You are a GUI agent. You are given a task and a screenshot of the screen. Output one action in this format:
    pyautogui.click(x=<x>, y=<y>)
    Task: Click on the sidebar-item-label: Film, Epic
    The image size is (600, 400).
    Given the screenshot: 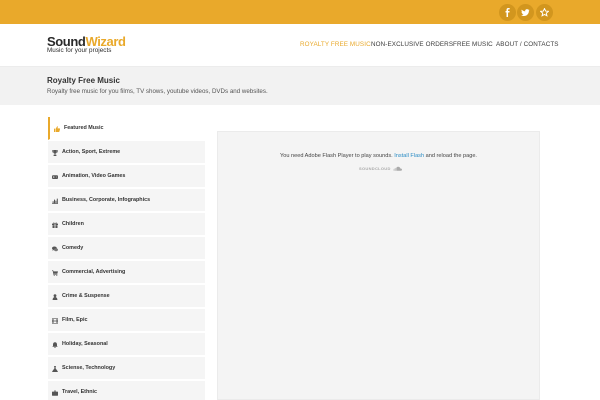 What is the action you would take?
    pyautogui.click(x=75, y=320)
    